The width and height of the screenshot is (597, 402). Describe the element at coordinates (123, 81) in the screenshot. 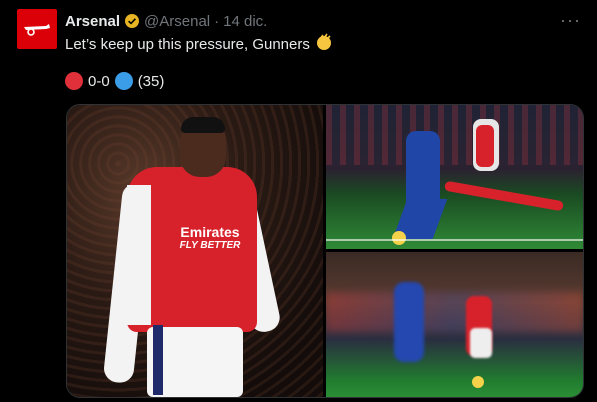

I see `blue-circle-emoji-icon` at that location.